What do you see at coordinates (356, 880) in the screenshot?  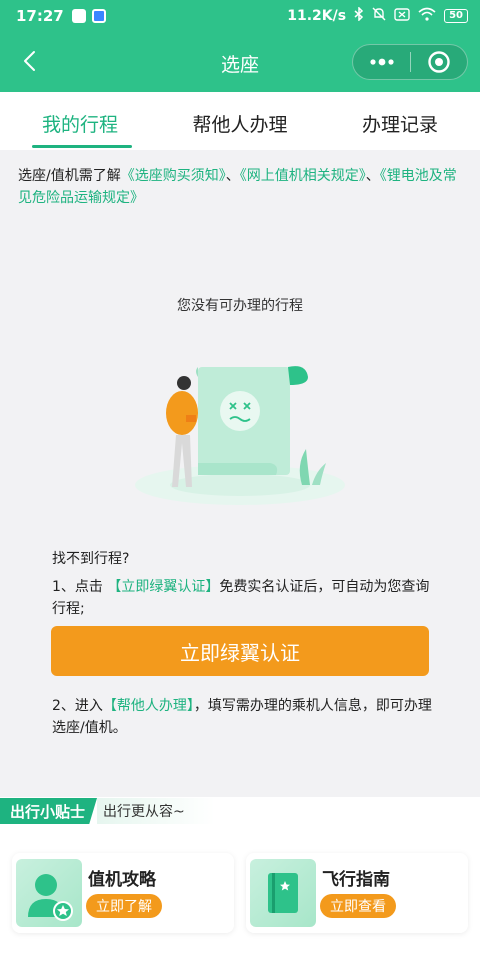 I see `flight-guide-title: 飞行指南` at bounding box center [356, 880].